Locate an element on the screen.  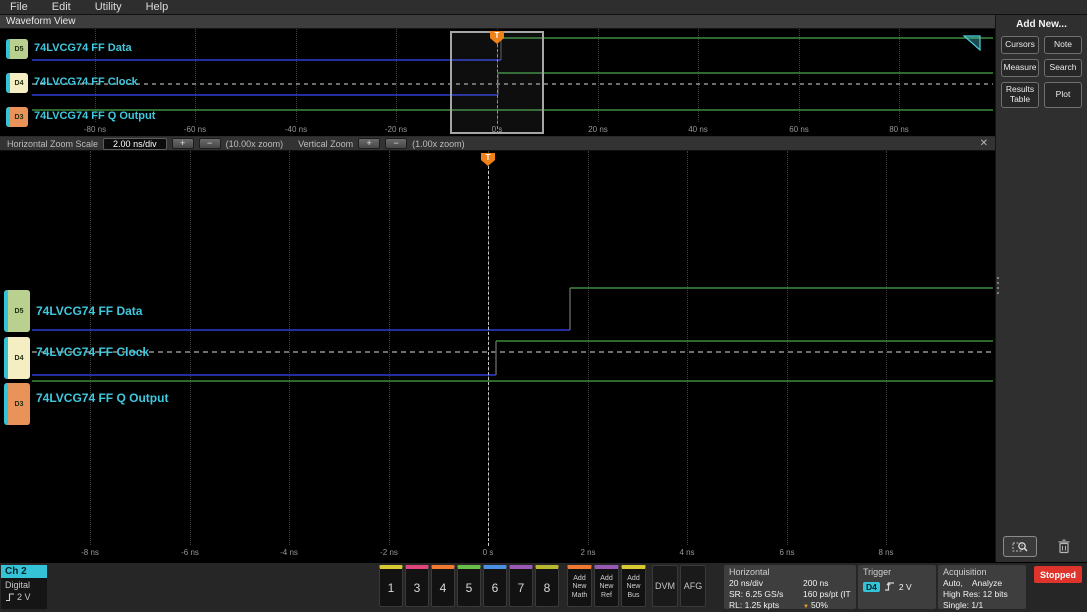
add-new-cursors-button: Cursors is located at coordinates (1020, 45).